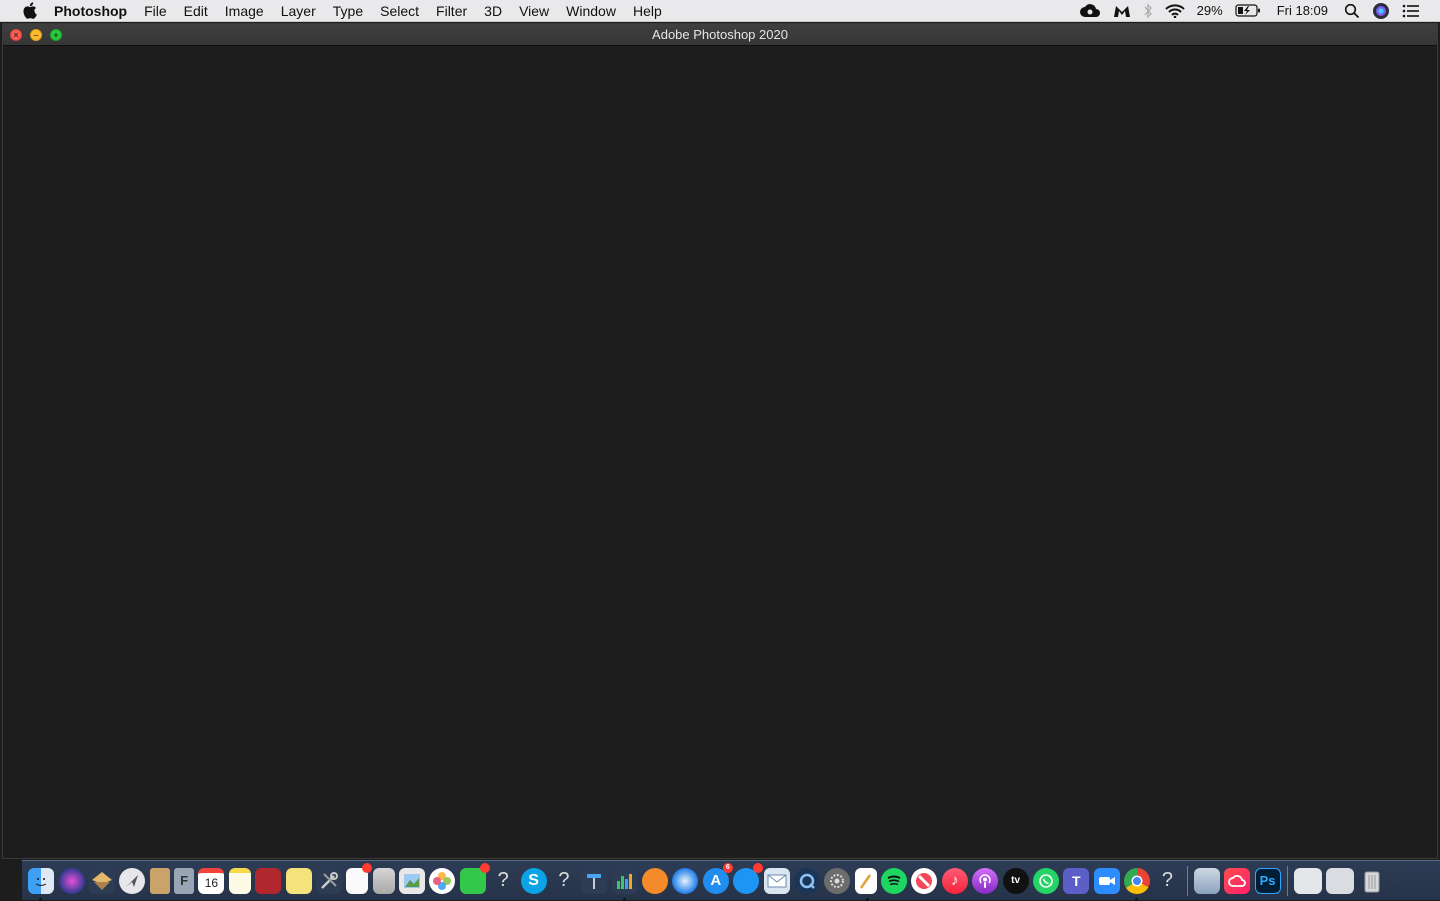 This screenshot has height=901, width=1440. Describe the element at coordinates (383, 880) in the screenshot. I see `dock-archive-icon` at that location.